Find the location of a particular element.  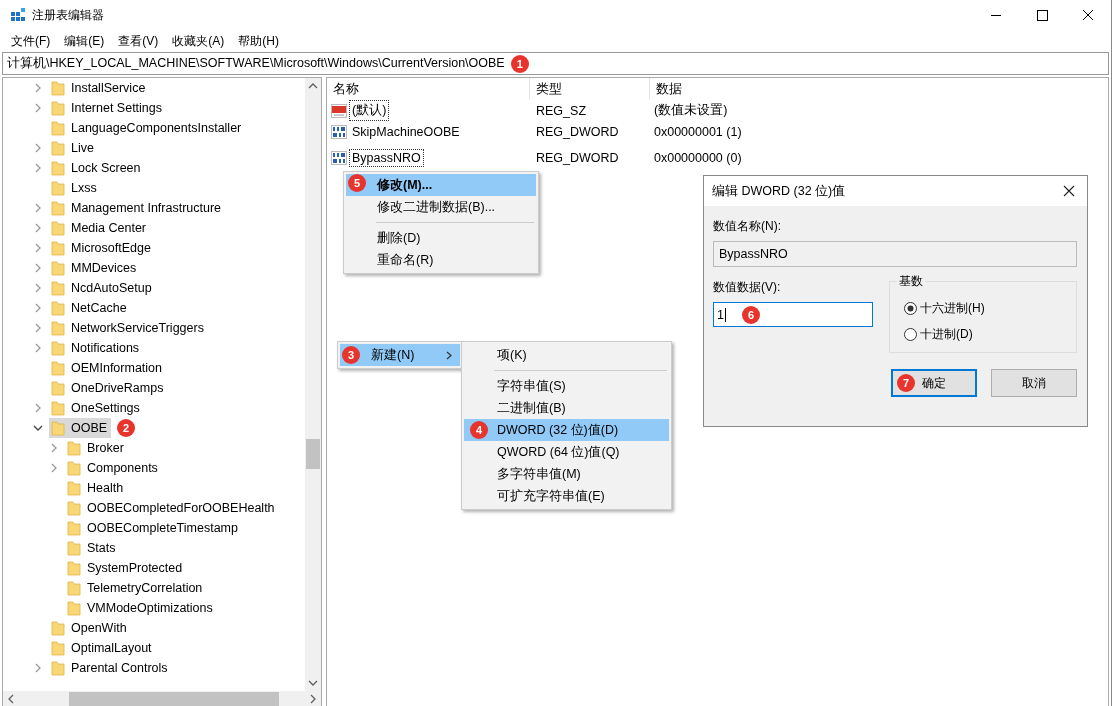

expander-icon is located at coordinates (38, 428).